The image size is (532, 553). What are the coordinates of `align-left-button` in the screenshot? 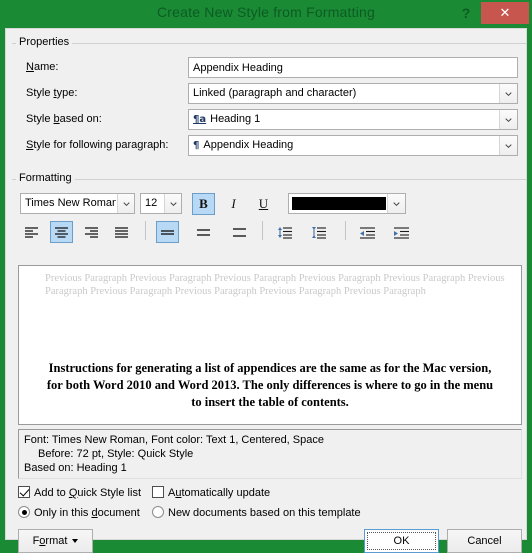 It's located at (31, 232).